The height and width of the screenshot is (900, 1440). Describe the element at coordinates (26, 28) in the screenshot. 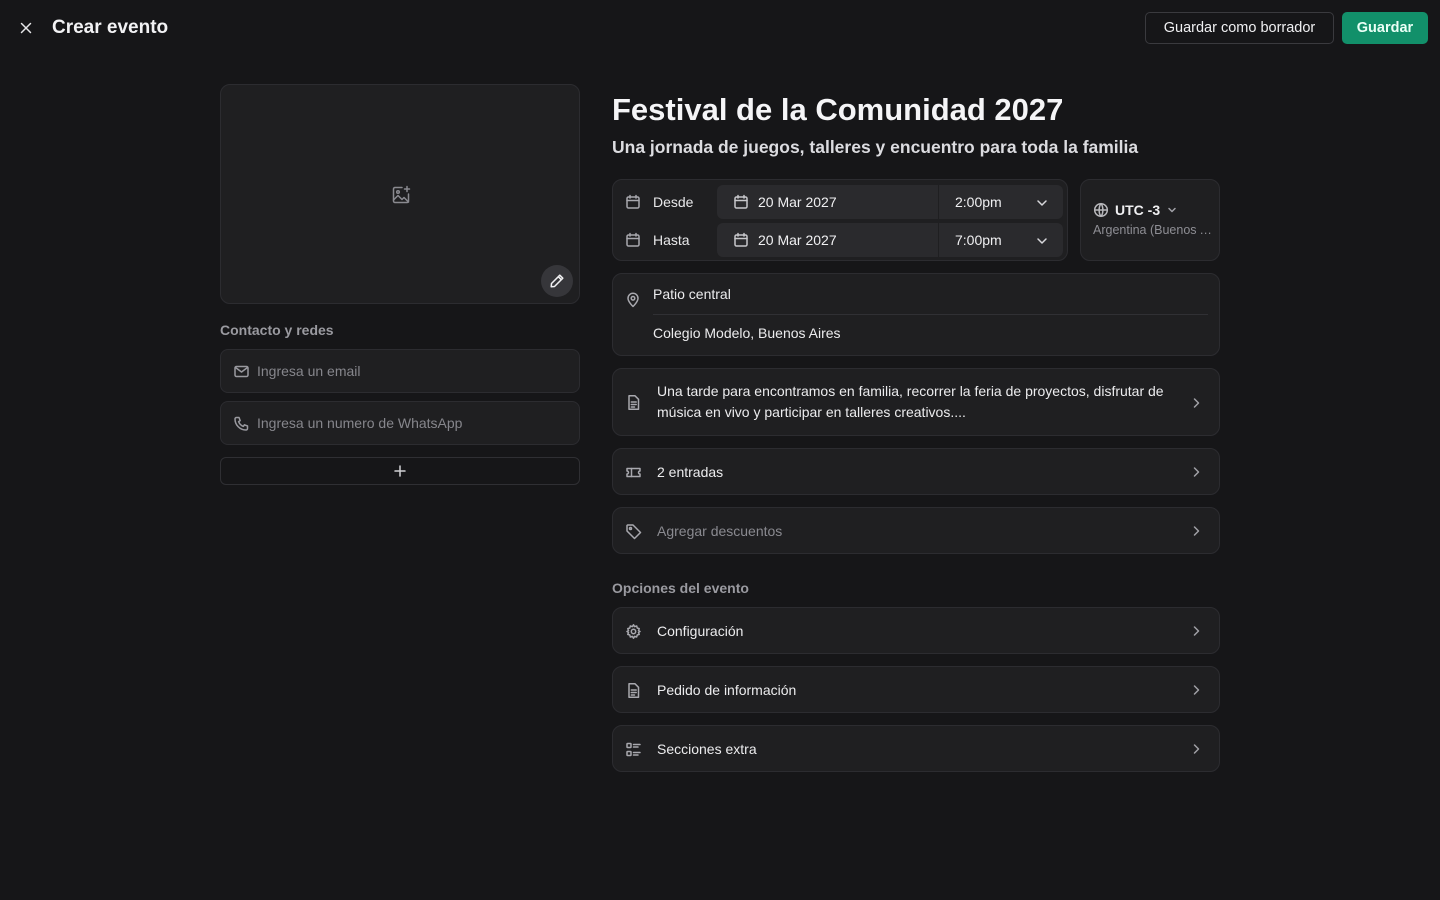

I see `close-icon` at that location.